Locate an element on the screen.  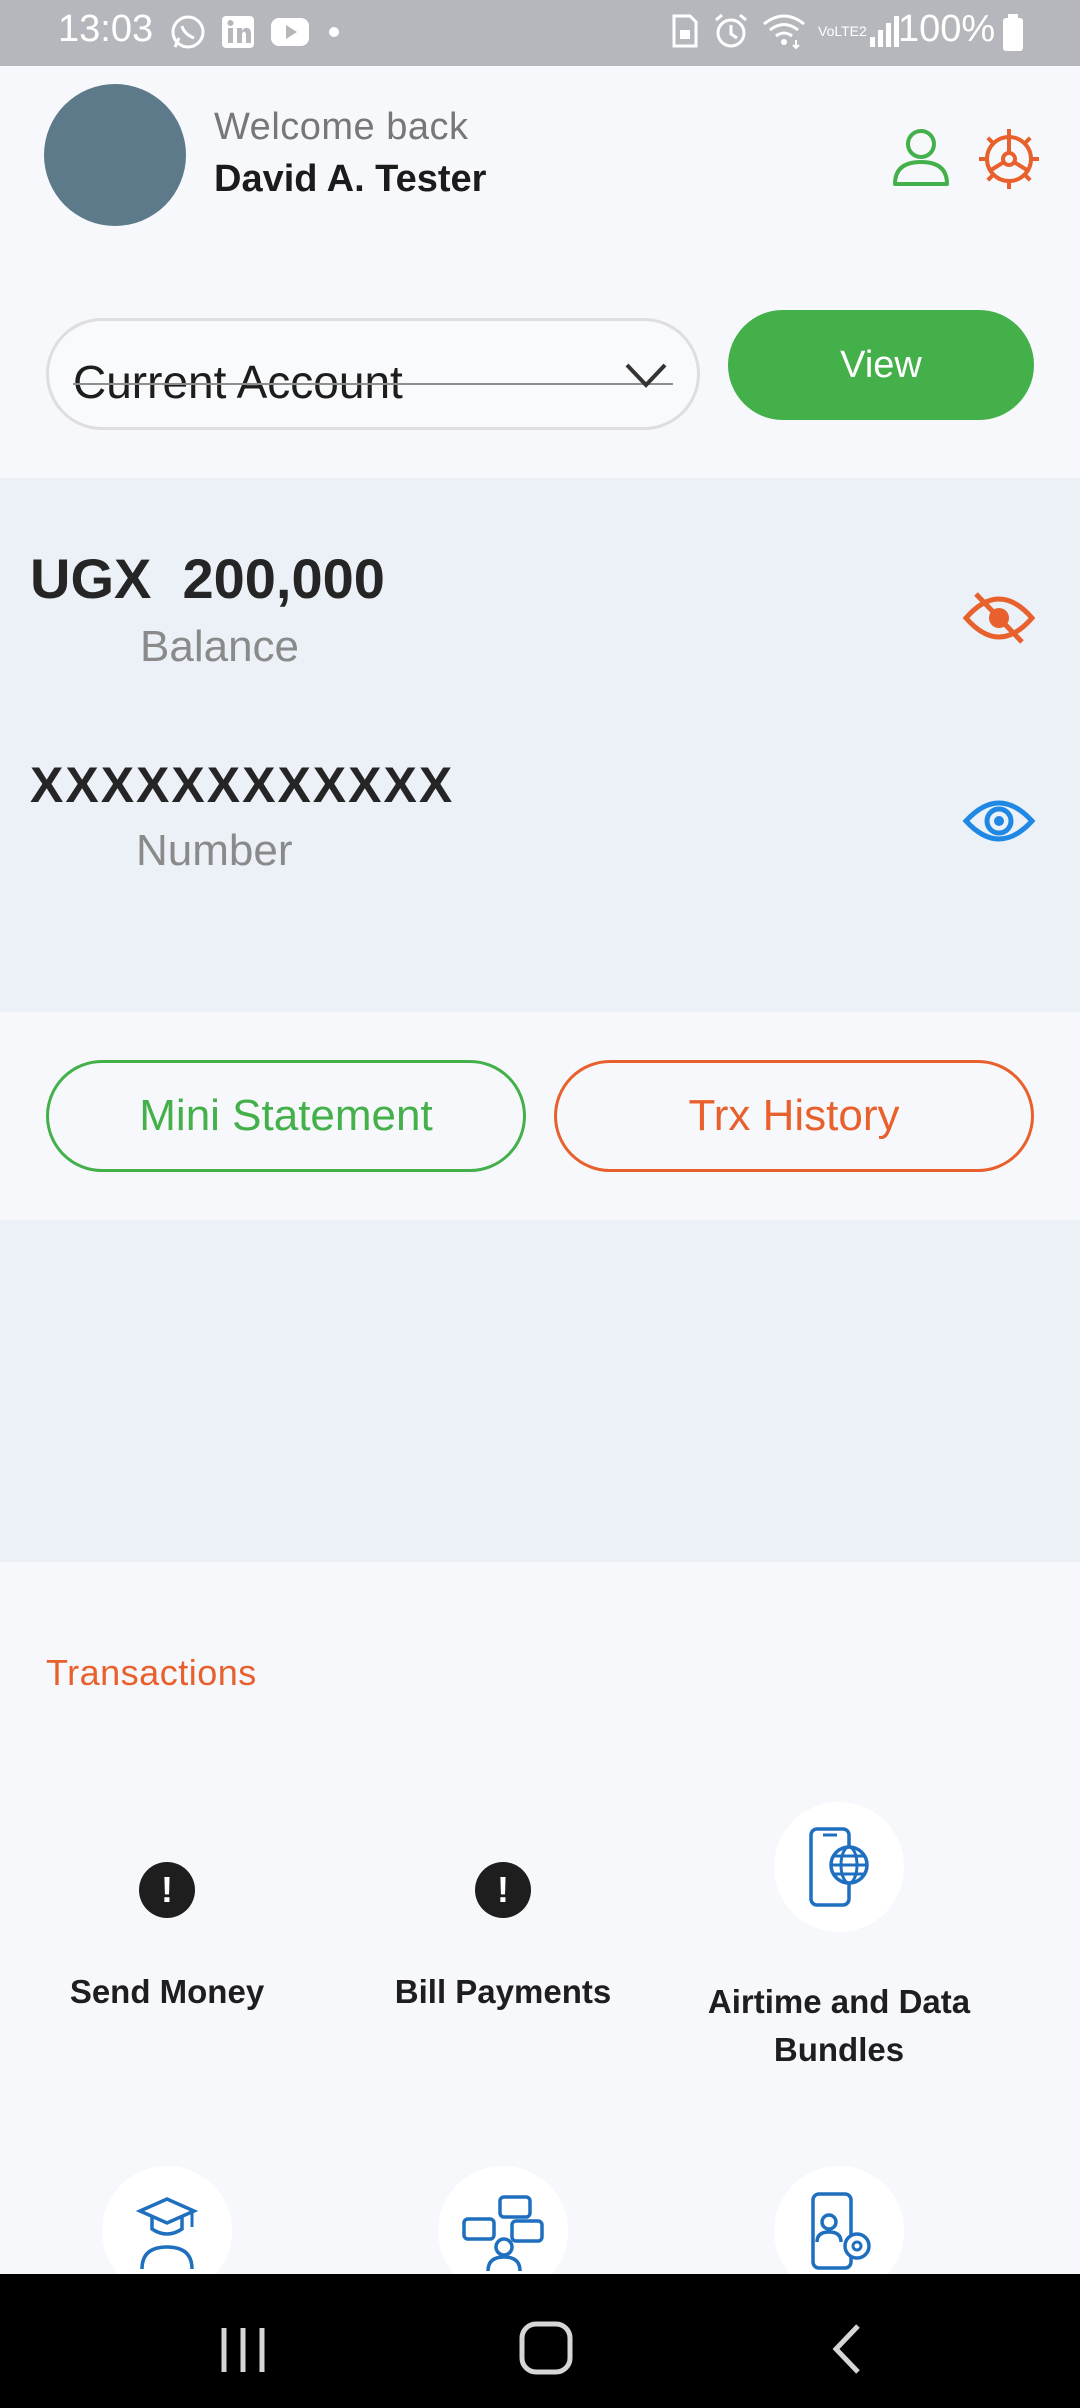
dot-icon is located at coordinates (334, 32).